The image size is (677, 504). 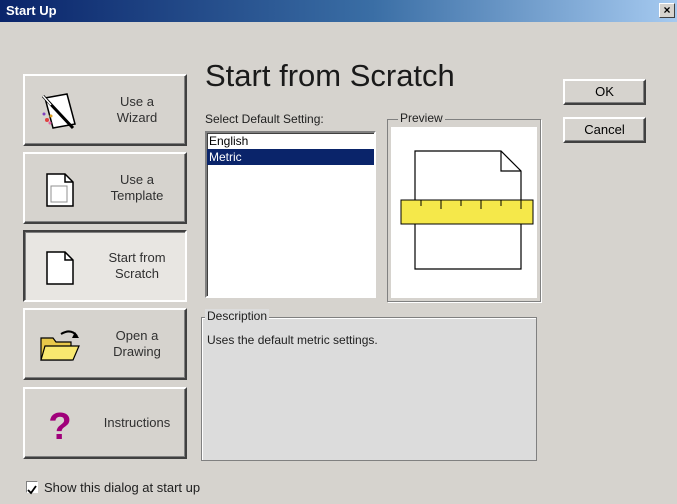 I want to click on default-setting-list: English Metric, so click(x=290, y=214).